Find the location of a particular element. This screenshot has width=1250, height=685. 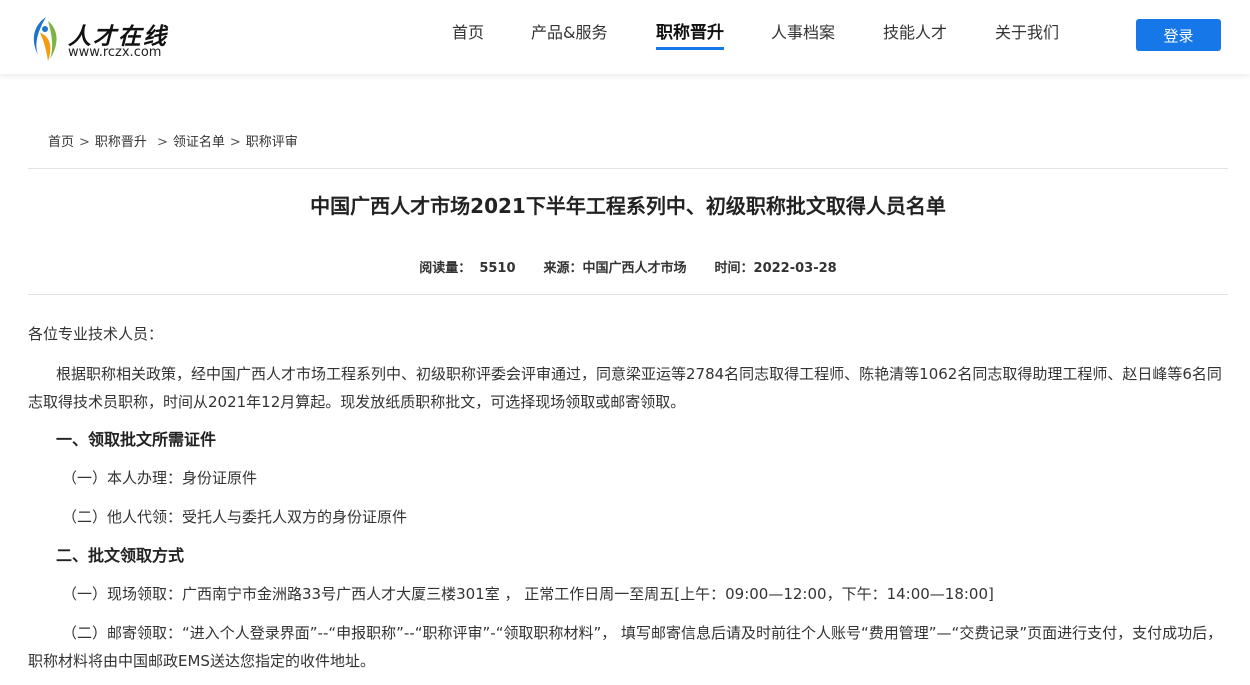

breadcrumb-certificate-list: 领证名单 is located at coordinates (199, 142).